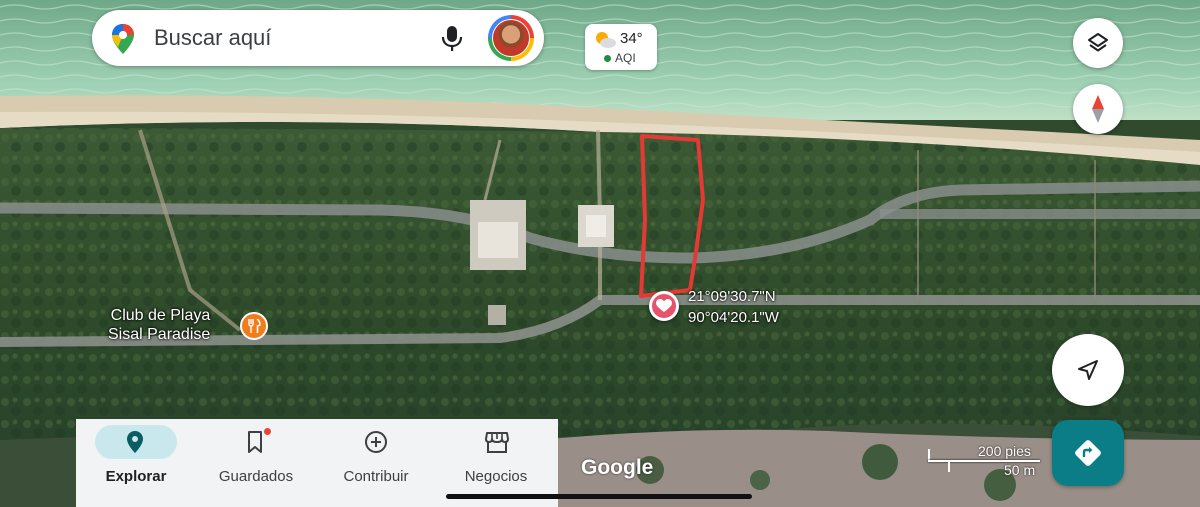 Image resolution: width=1200 pixels, height=507 pixels. I want to click on directions-button, so click(1088, 453).